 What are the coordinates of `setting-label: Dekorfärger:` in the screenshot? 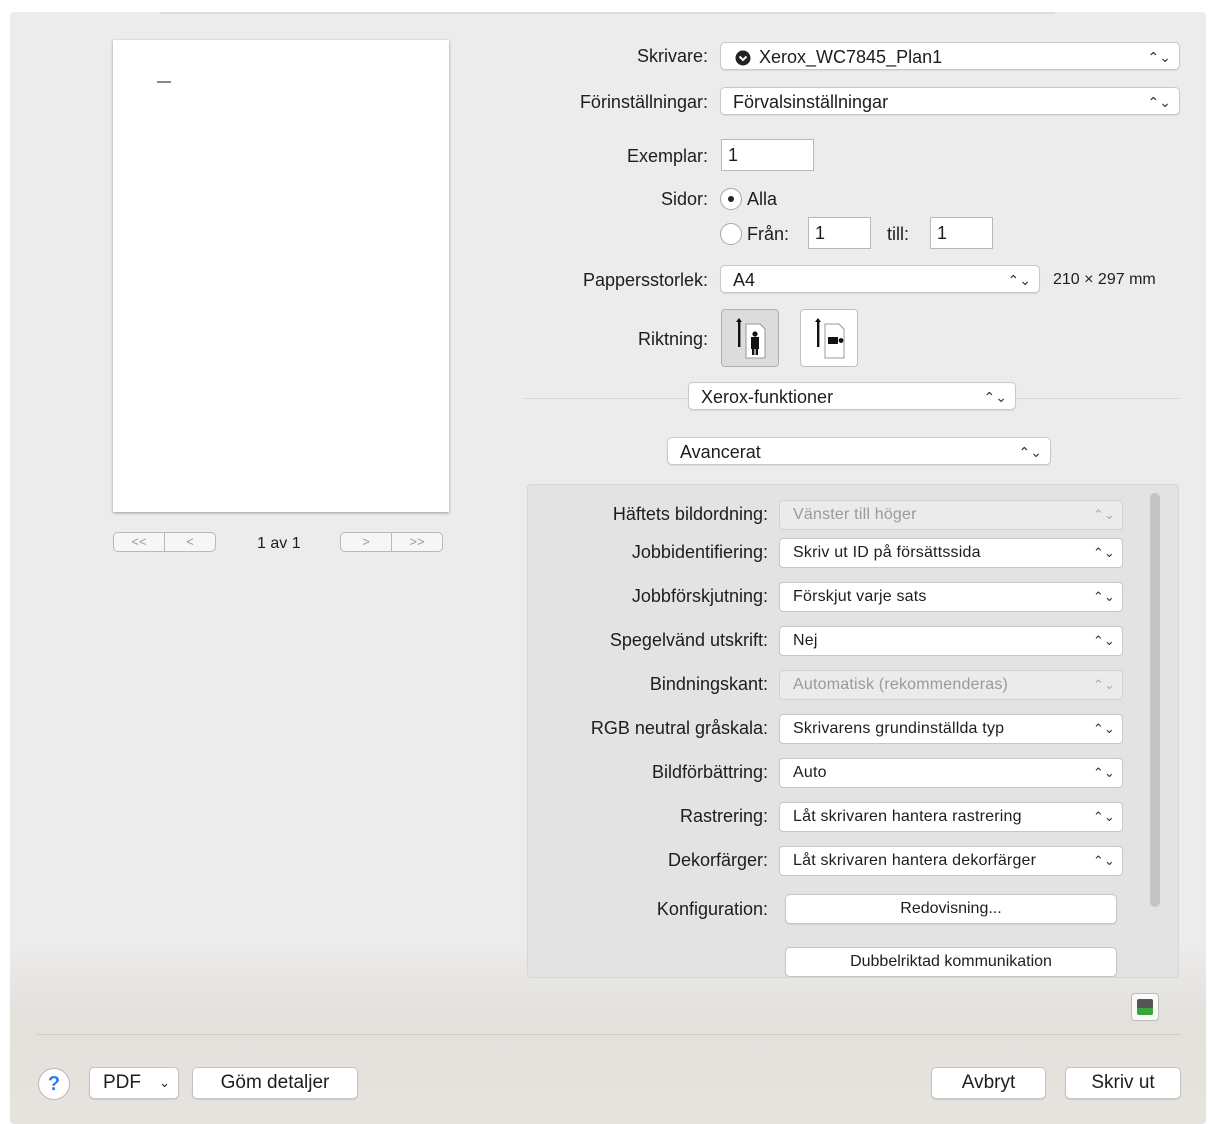 It's located at (717, 860).